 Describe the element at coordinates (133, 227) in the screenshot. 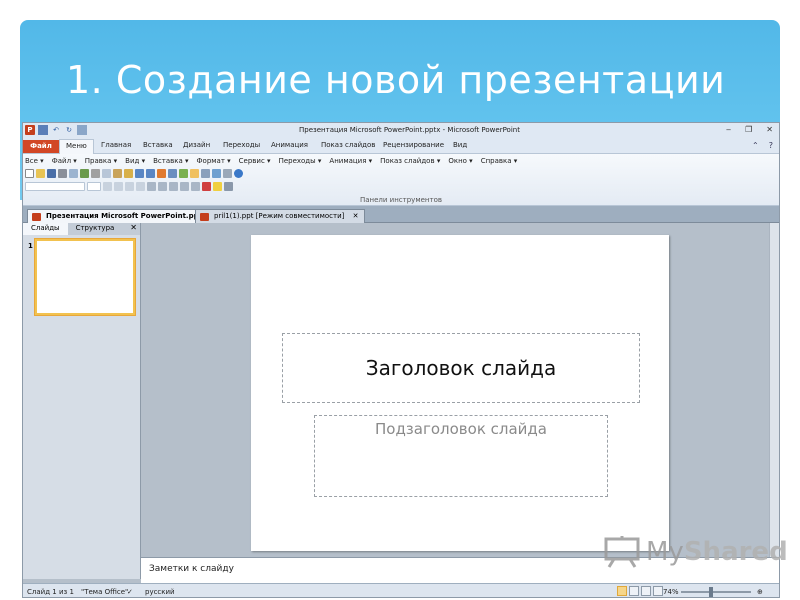

I see `close-pane-icon: ✕` at that location.